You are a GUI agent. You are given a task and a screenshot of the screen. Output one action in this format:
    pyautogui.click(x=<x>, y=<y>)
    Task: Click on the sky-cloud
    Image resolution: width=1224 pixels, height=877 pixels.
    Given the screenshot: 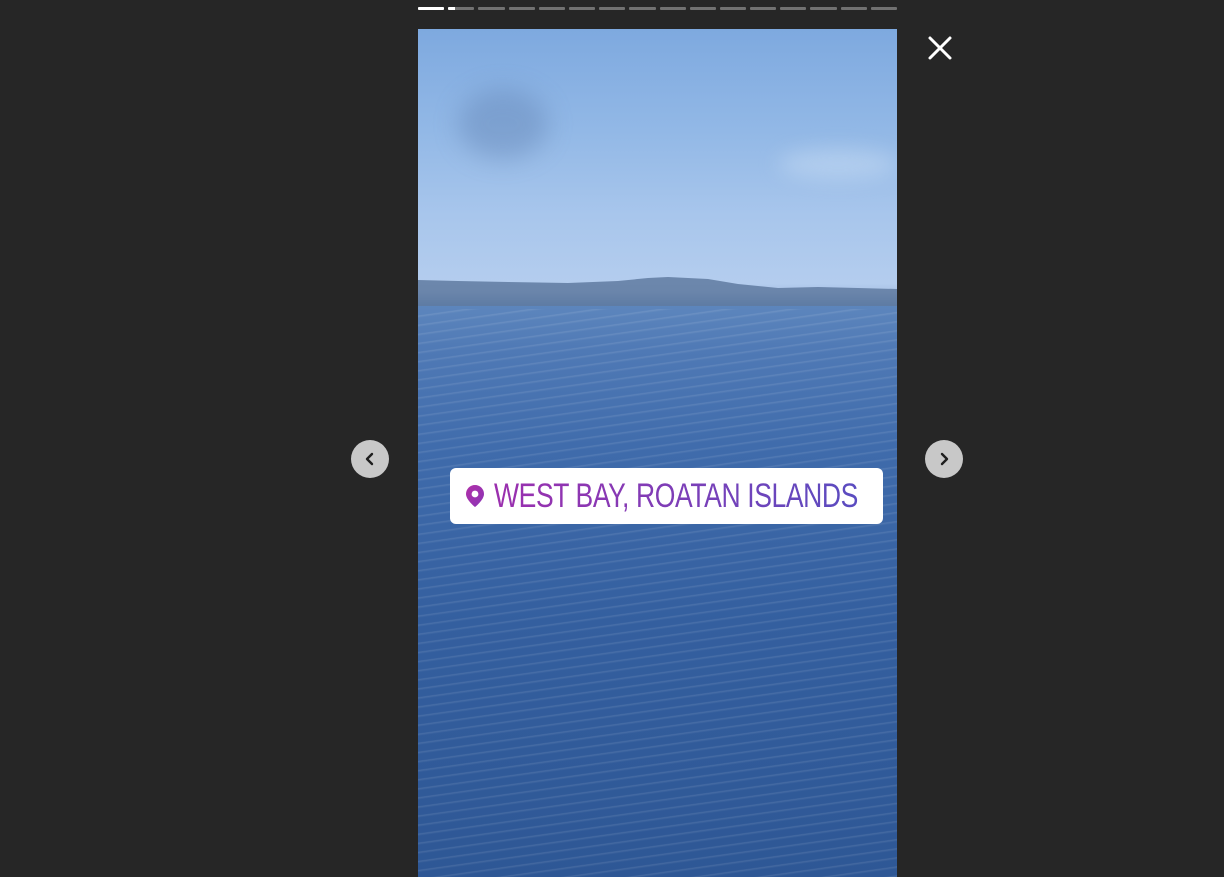 What is the action you would take?
    pyautogui.click(x=503, y=124)
    